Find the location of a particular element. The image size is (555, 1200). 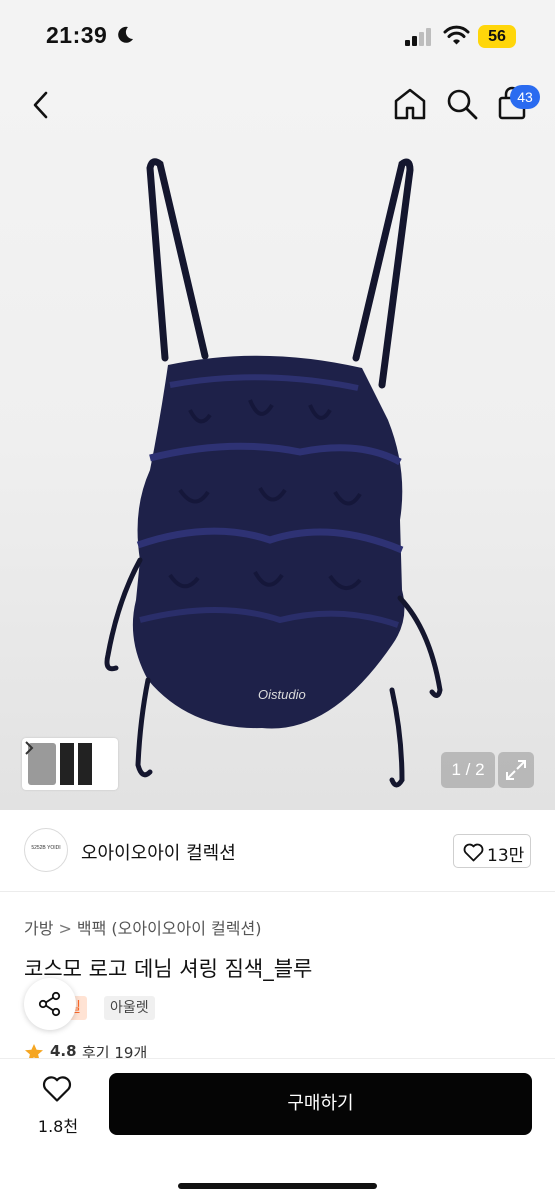

product-title: 코스모 로고 데님 셔링 짐색_블루 is located at coordinates (168, 969).